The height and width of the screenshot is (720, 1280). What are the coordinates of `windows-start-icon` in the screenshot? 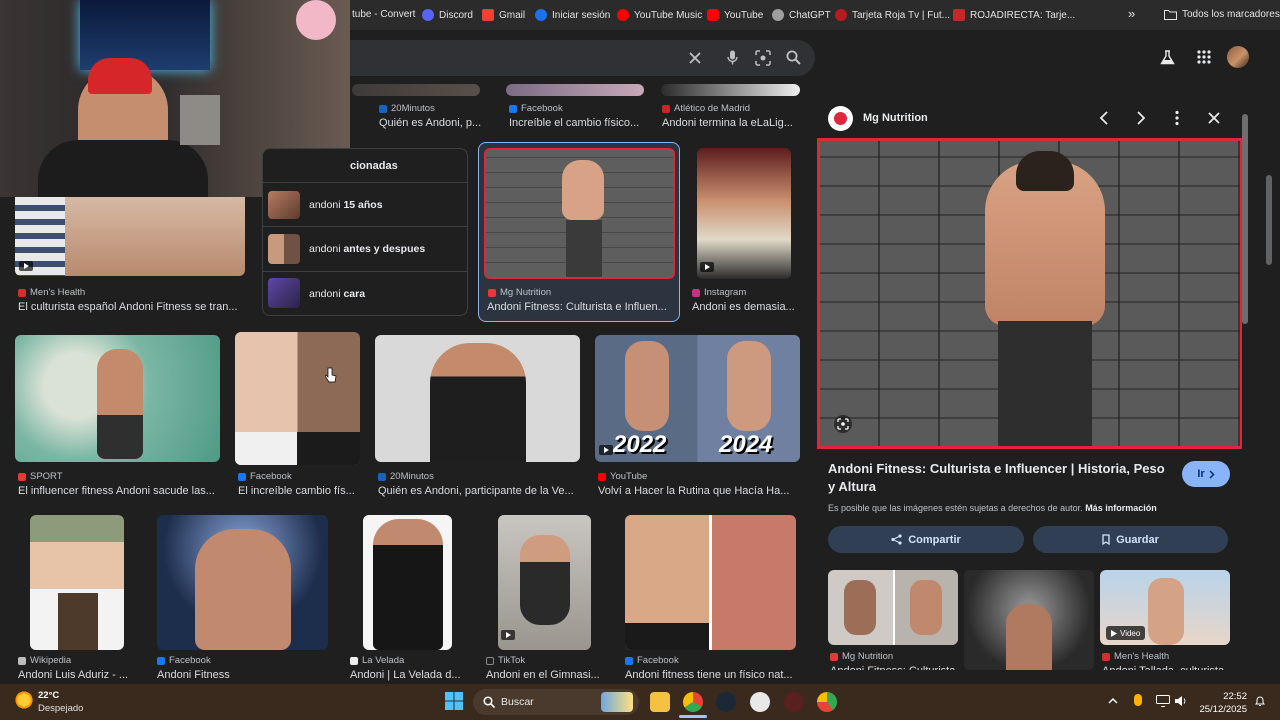 It's located at (454, 701).